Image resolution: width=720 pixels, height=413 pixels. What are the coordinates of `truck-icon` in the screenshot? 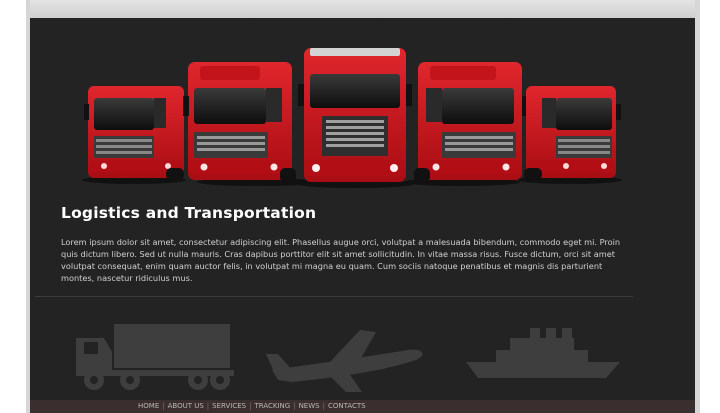 It's located at (155, 357).